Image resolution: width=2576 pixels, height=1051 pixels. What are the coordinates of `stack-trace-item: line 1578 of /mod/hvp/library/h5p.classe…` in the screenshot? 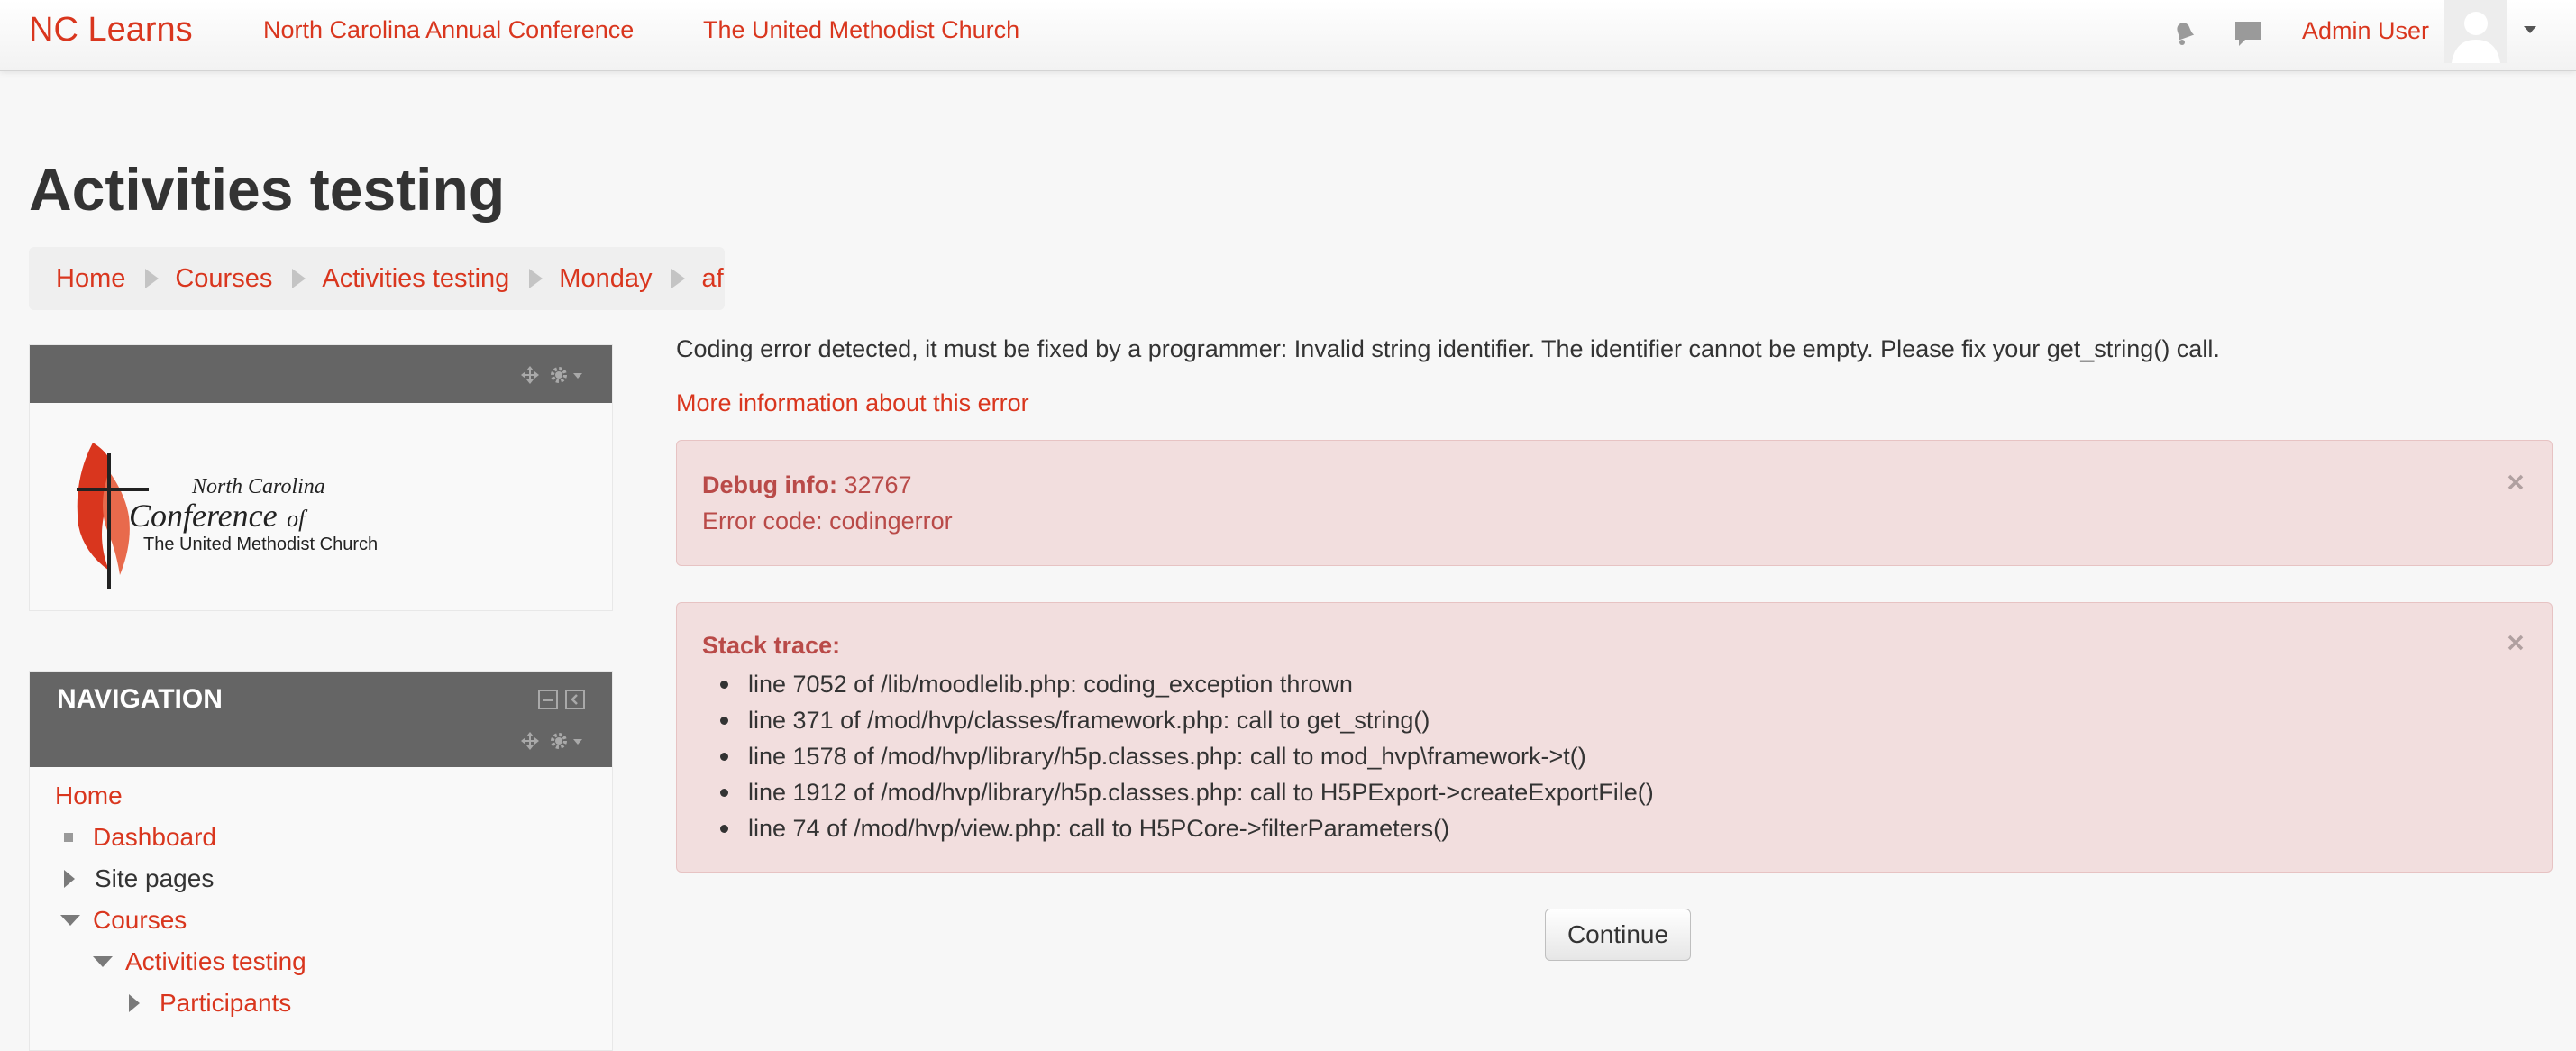 It's located at (1178, 756).